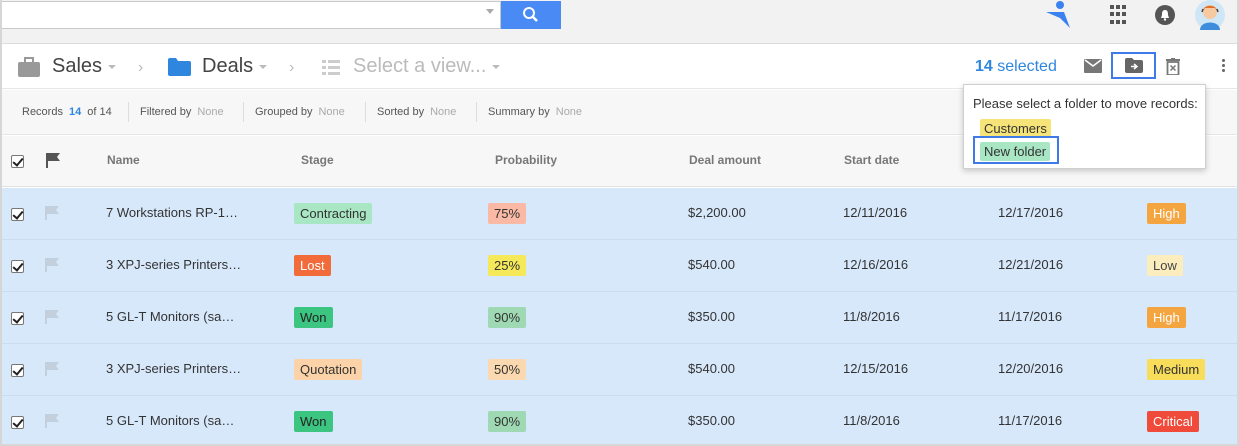 This screenshot has height=446, width=1239. I want to click on summary-by: Summary by None, so click(535, 112).